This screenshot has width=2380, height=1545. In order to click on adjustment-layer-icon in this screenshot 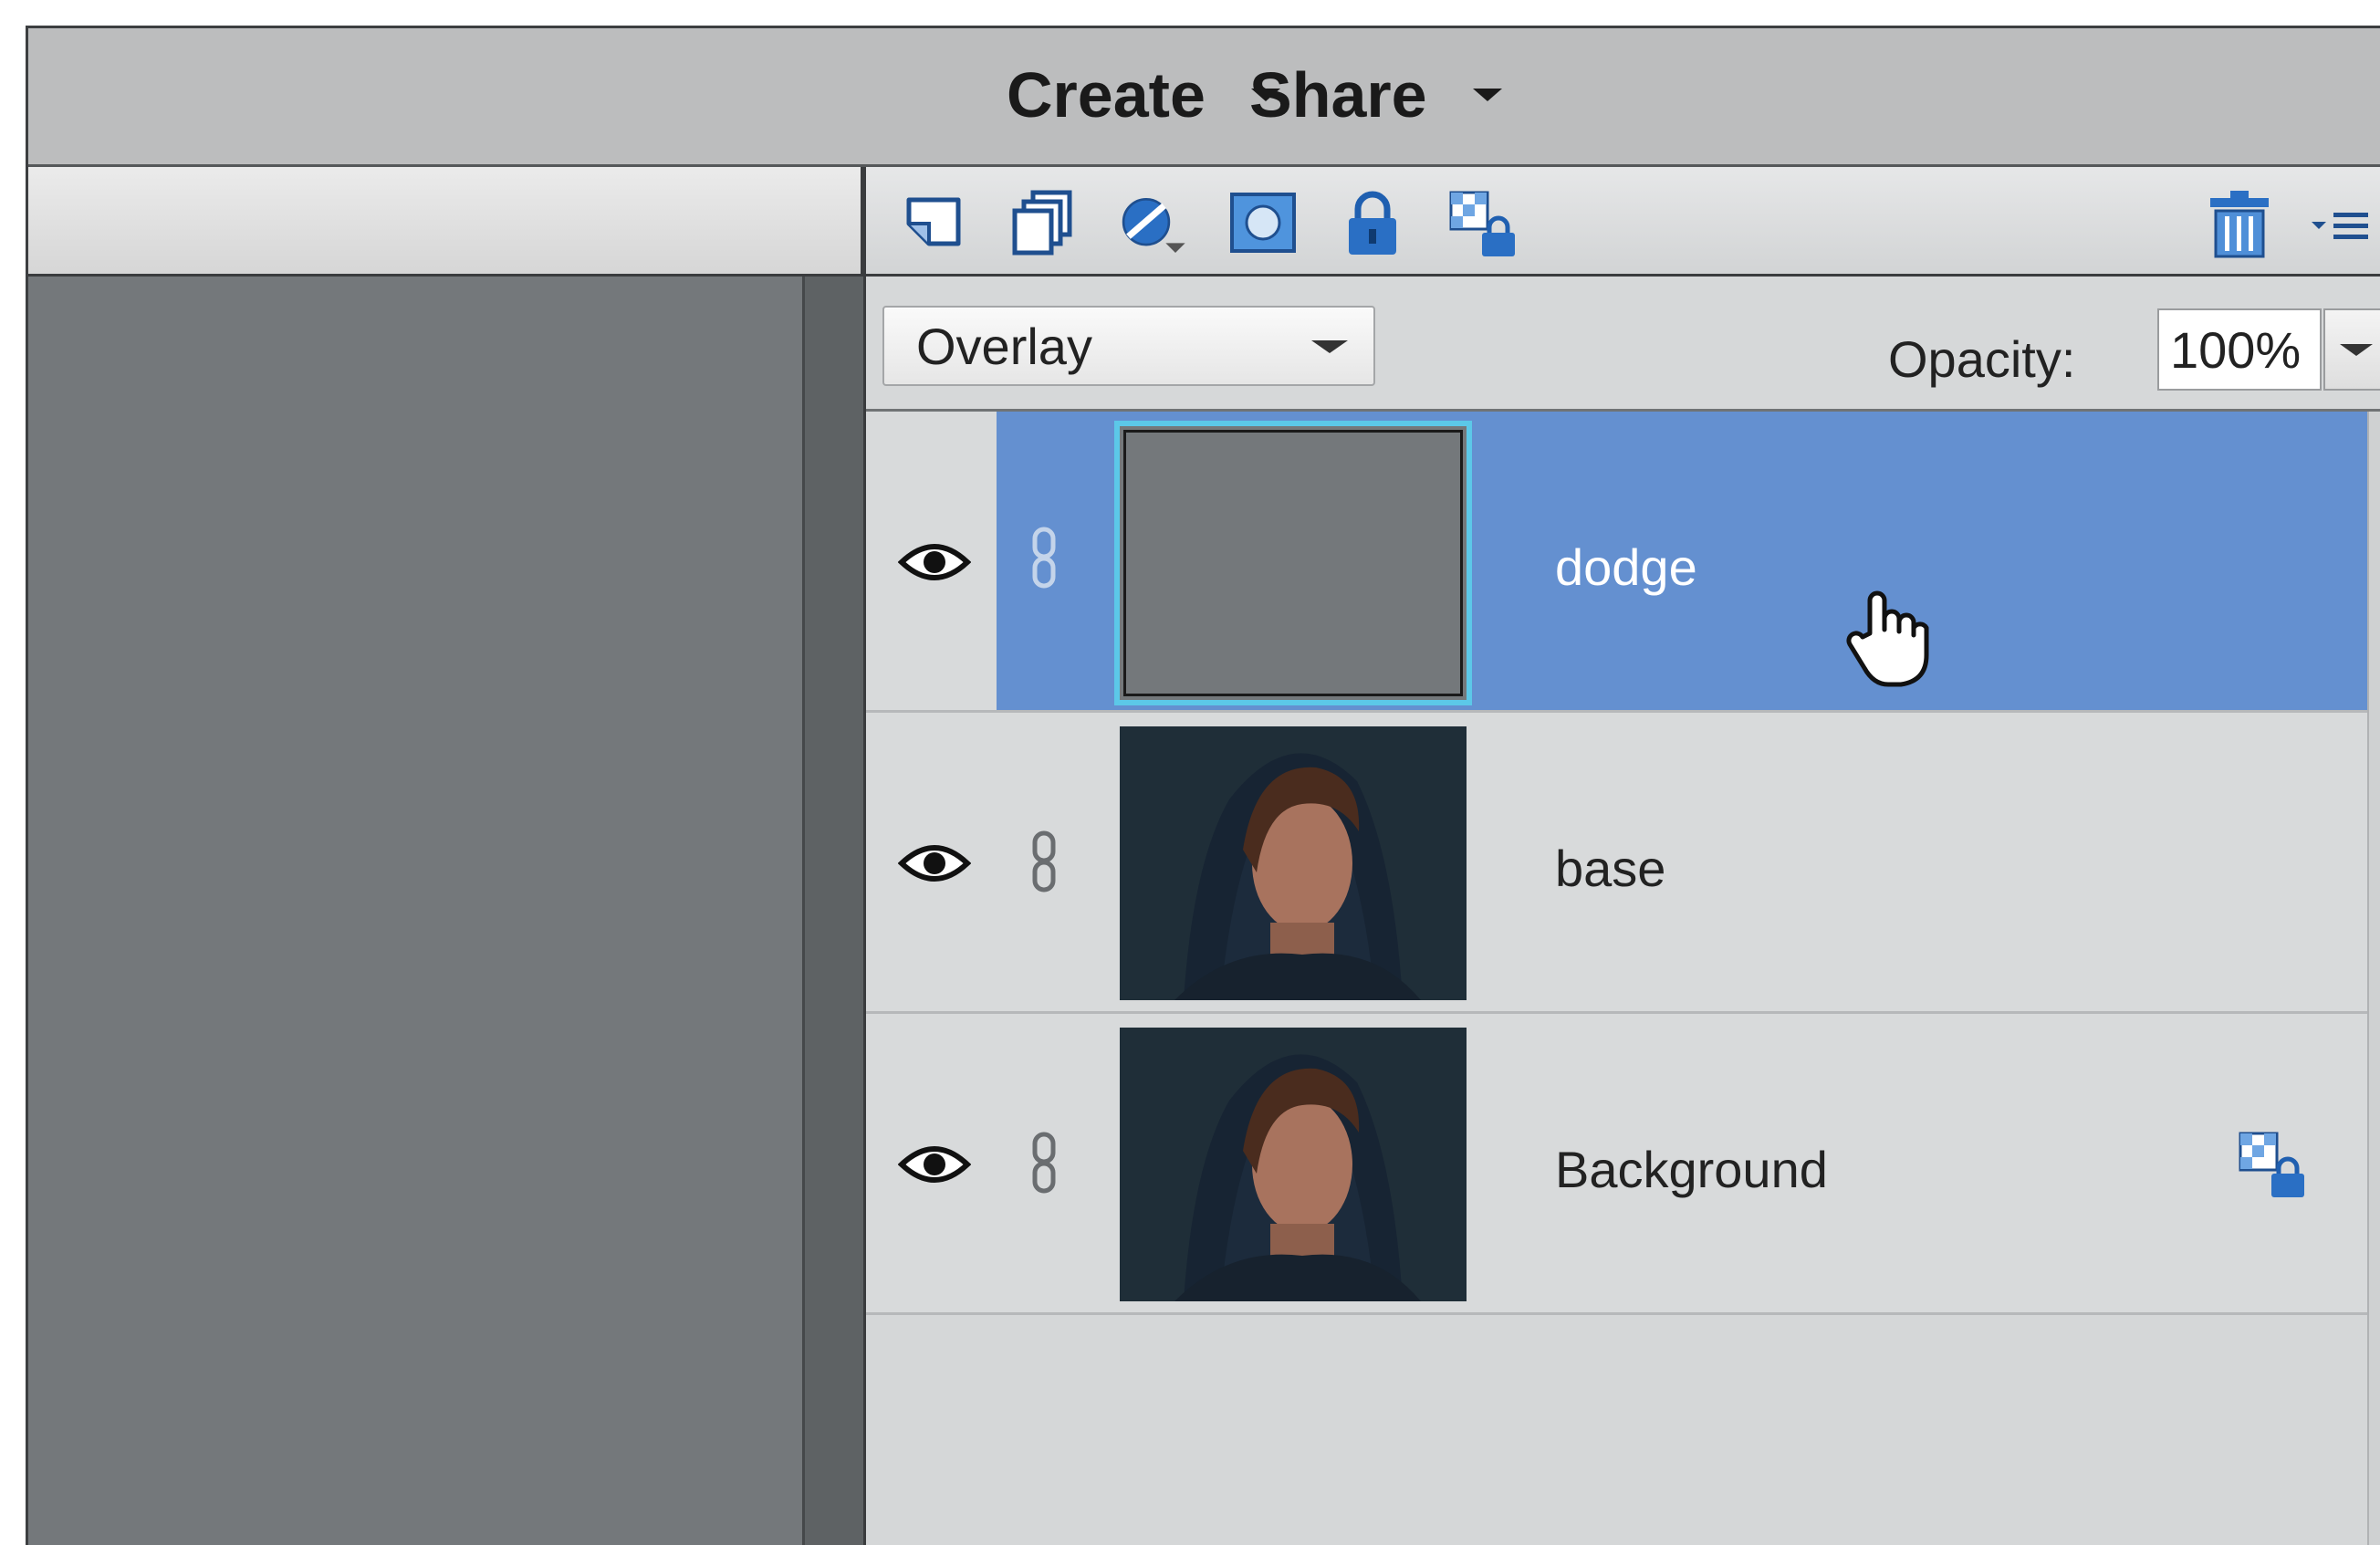, I will do `click(1153, 223)`.